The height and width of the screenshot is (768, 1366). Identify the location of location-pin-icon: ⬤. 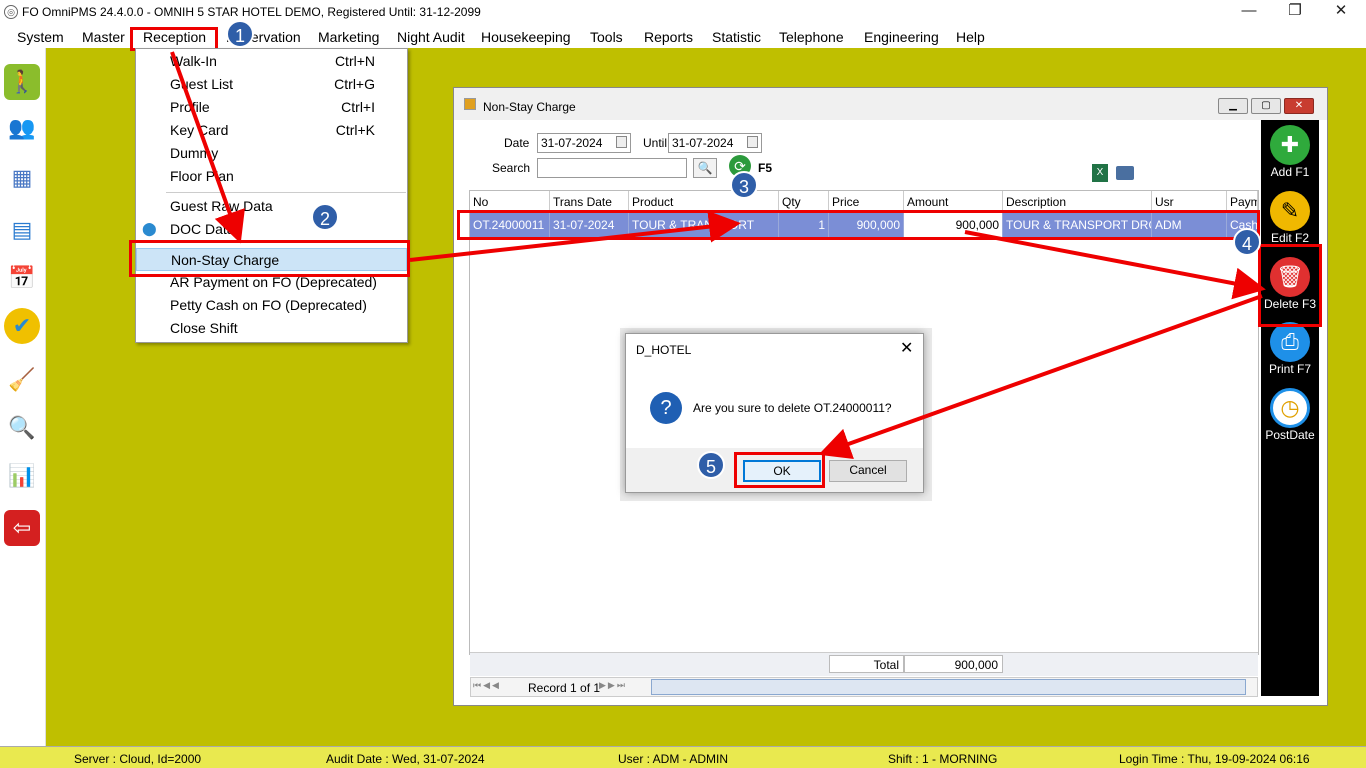
(149, 228).